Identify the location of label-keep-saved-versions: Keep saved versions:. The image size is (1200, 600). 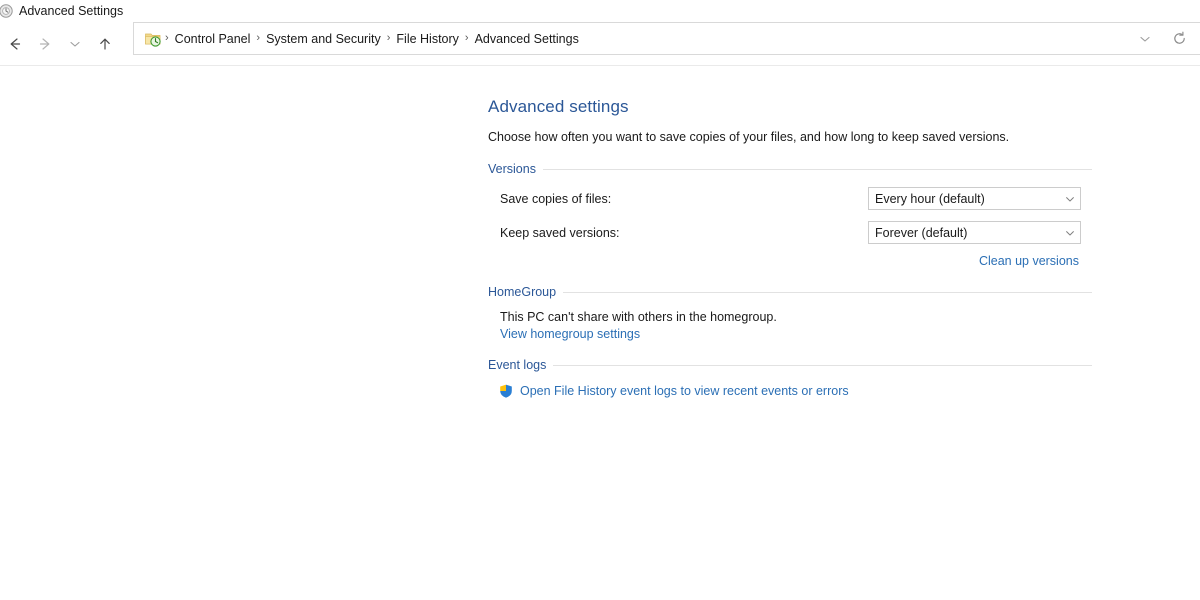
(560, 232).